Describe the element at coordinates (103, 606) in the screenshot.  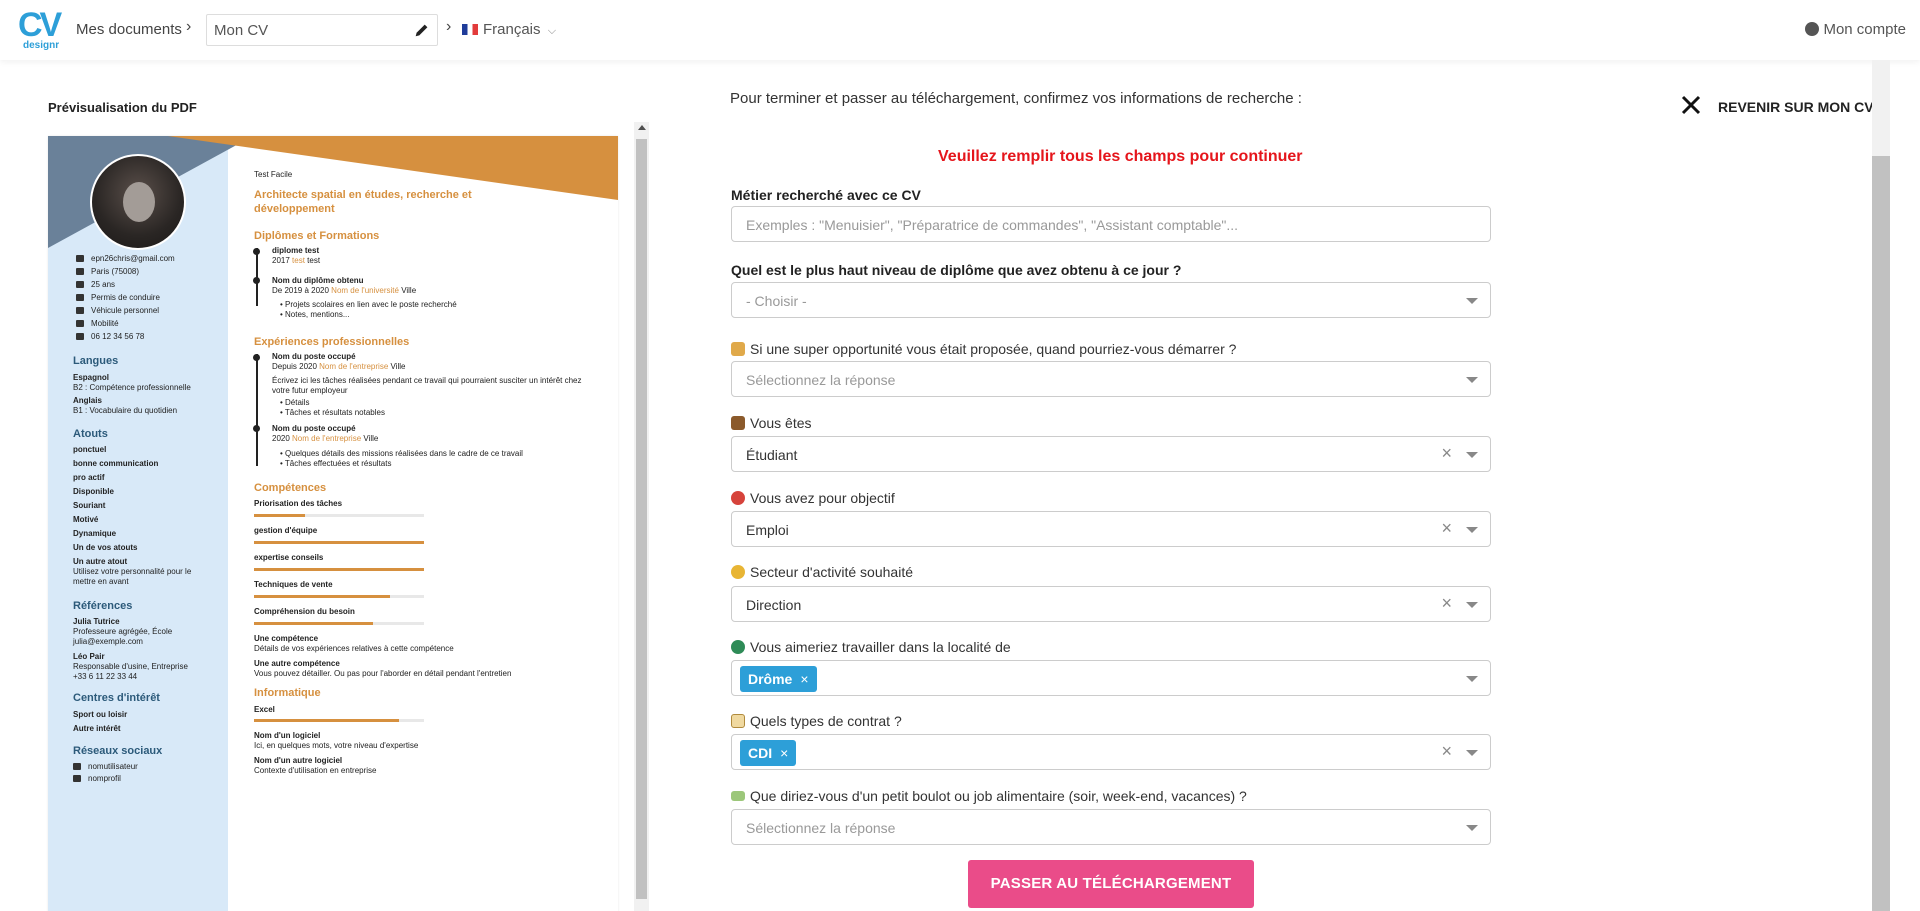
I see `cv-references-title: Références` at that location.